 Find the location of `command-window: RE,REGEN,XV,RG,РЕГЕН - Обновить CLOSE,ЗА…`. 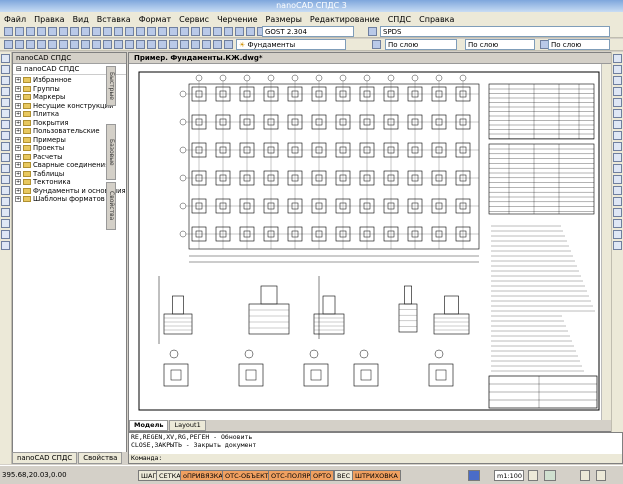

command-window: RE,REGEN,XV,RG,РЕГЕН - Обновить CLOSE,ЗА… is located at coordinates (375, 448).